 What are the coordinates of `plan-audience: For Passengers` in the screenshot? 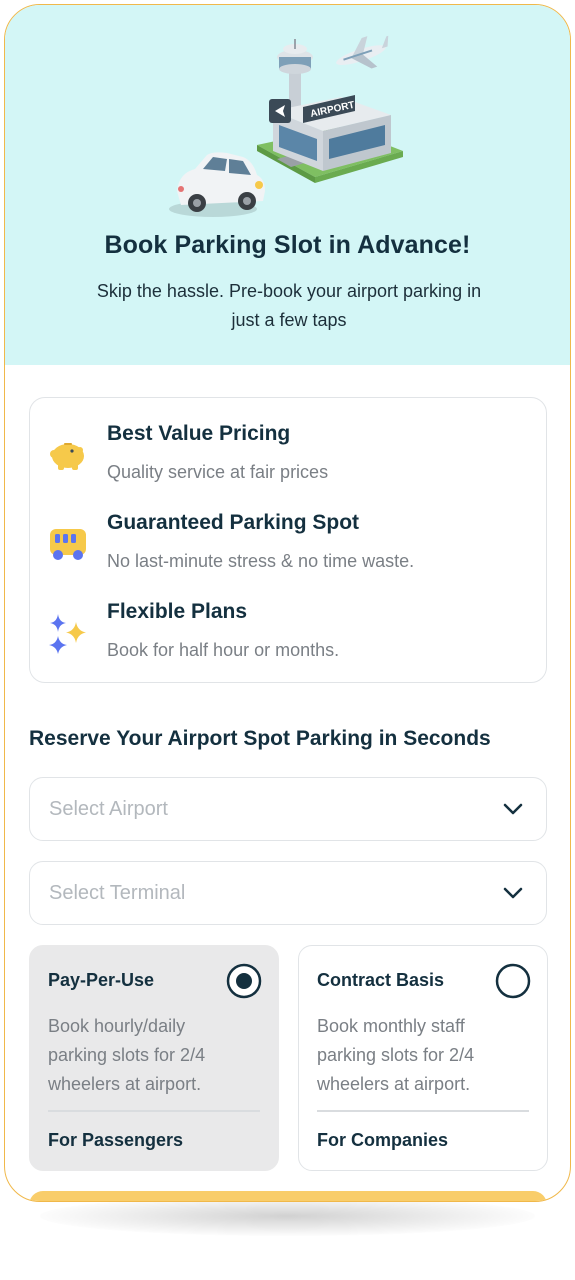 It's located at (116, 1140).